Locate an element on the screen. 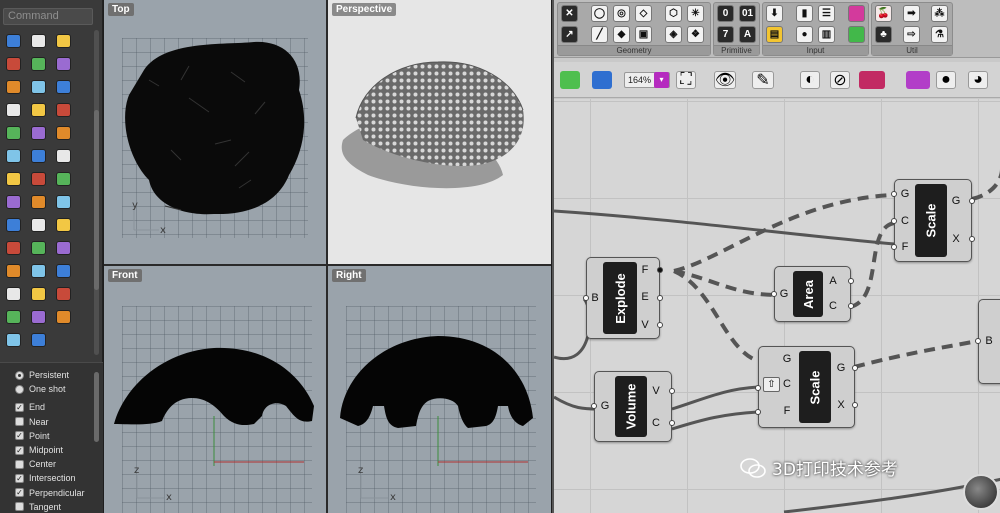  zoom-in-icon is located at coordinates (13, 247).